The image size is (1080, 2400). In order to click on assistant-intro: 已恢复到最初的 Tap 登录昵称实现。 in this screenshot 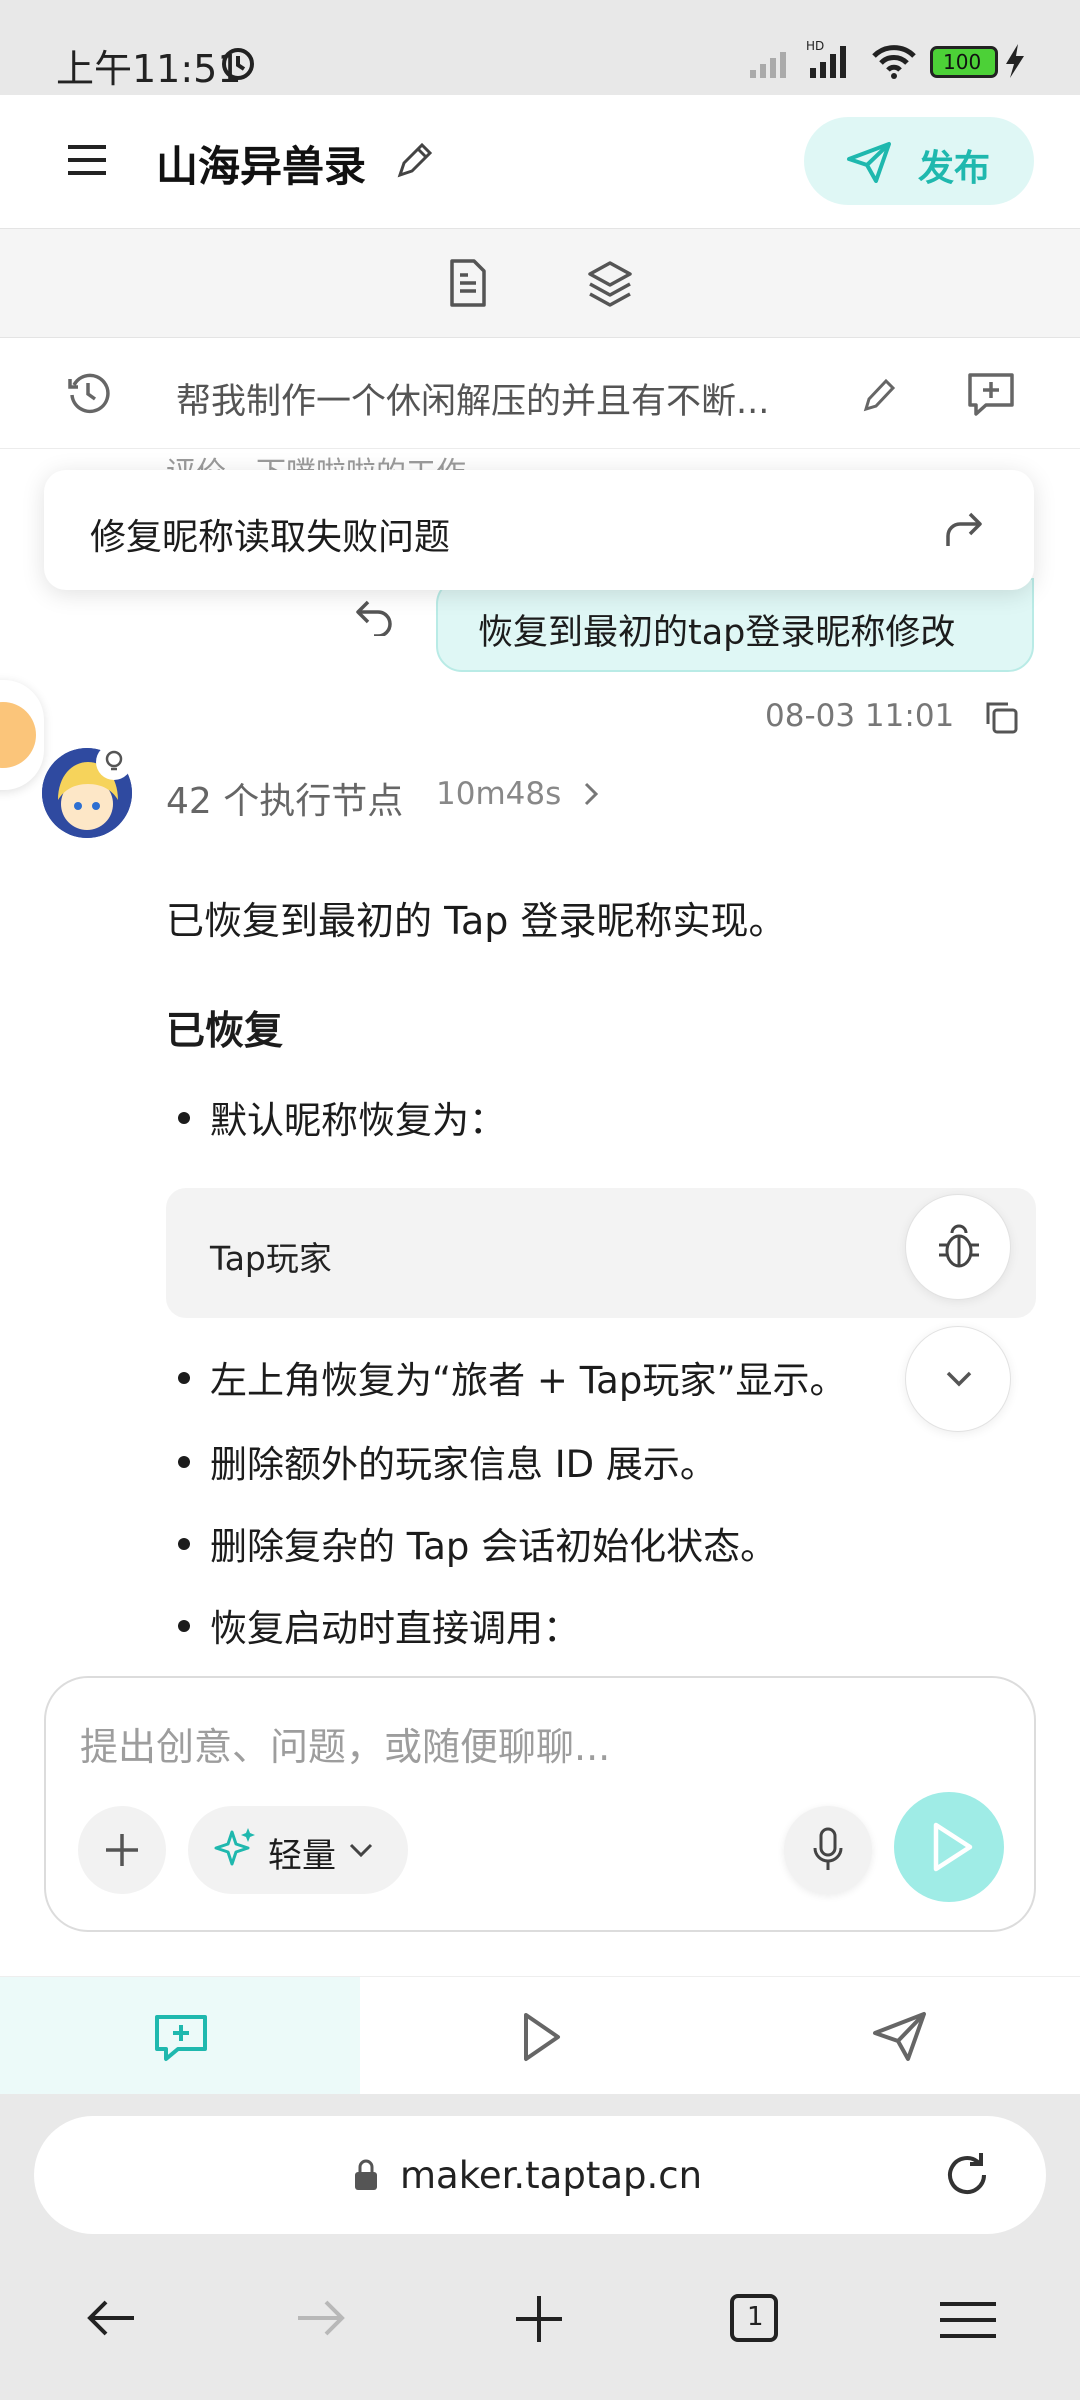, I will do `click(476, 921)`.